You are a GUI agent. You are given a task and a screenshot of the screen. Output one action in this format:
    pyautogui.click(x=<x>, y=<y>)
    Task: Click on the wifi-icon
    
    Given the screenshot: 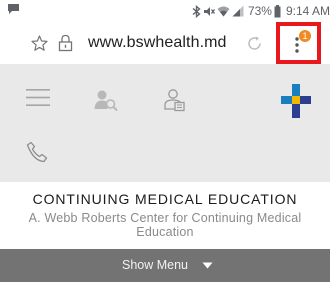 What is the action you would take?
    pyautogui.click(x=223, y=11)
    